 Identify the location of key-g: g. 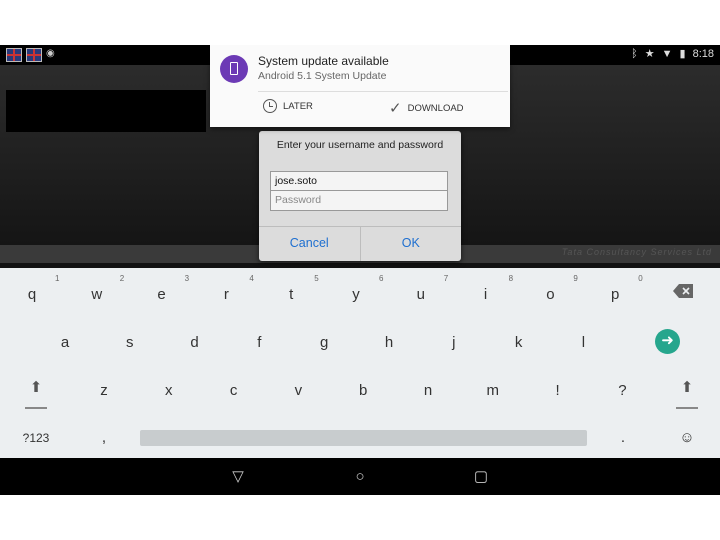
(324, 343).